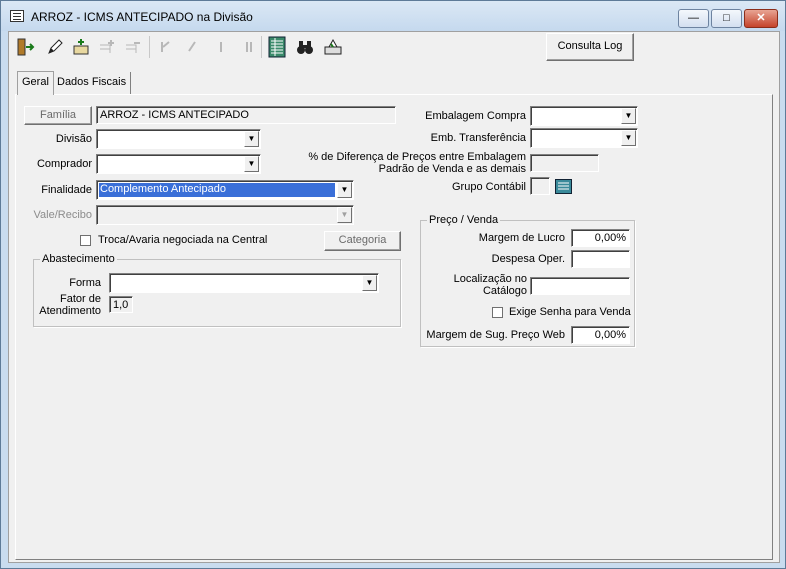  I want to click on emb-transferencia-label: Emb. Transferência, so click(478, 138).